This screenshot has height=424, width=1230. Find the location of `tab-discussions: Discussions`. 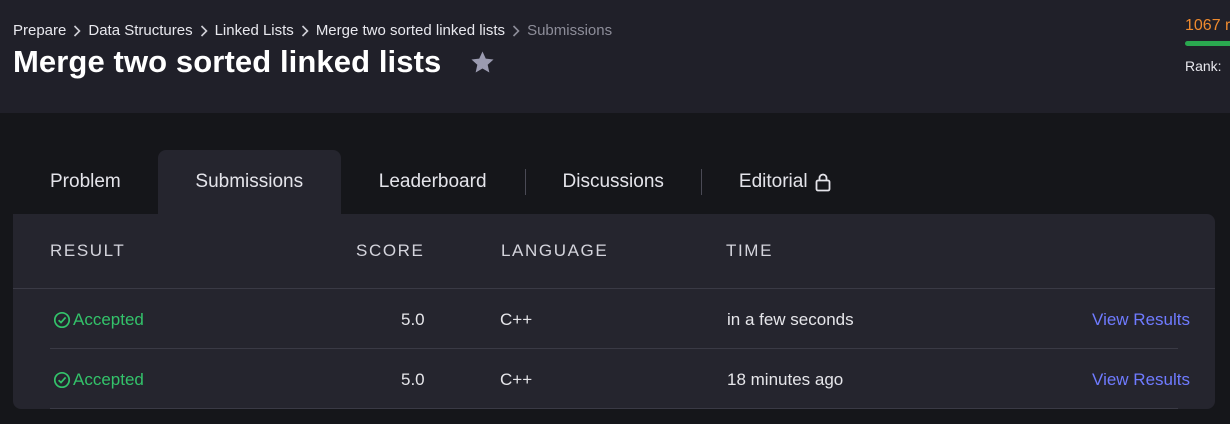

tab-discussions: Discussions is located at coordinates (613, 182).